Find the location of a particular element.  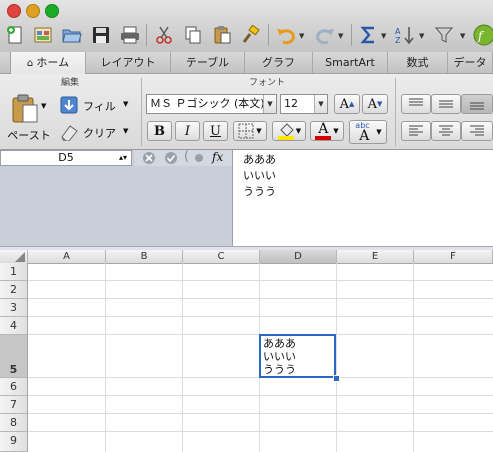

column-header-a: A is located at coordinates (67, 256).